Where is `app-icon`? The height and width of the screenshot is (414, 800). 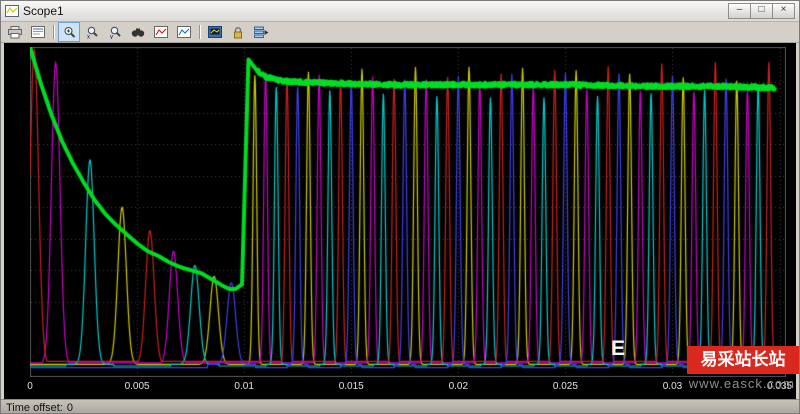 app-icon is located at coordinates (12, 11).